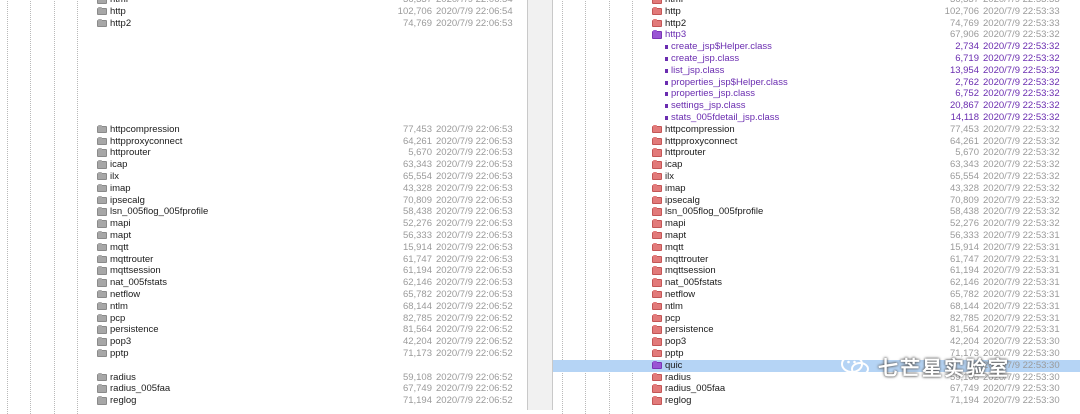  I want to click on folder-row: radius_005faa 67,749 2020/7/9 22:53:30, so click(816, 389).